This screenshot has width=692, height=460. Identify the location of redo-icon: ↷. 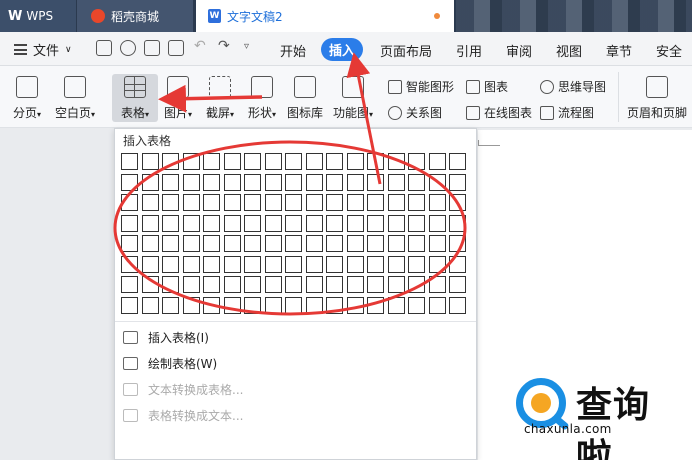
(224, 46).